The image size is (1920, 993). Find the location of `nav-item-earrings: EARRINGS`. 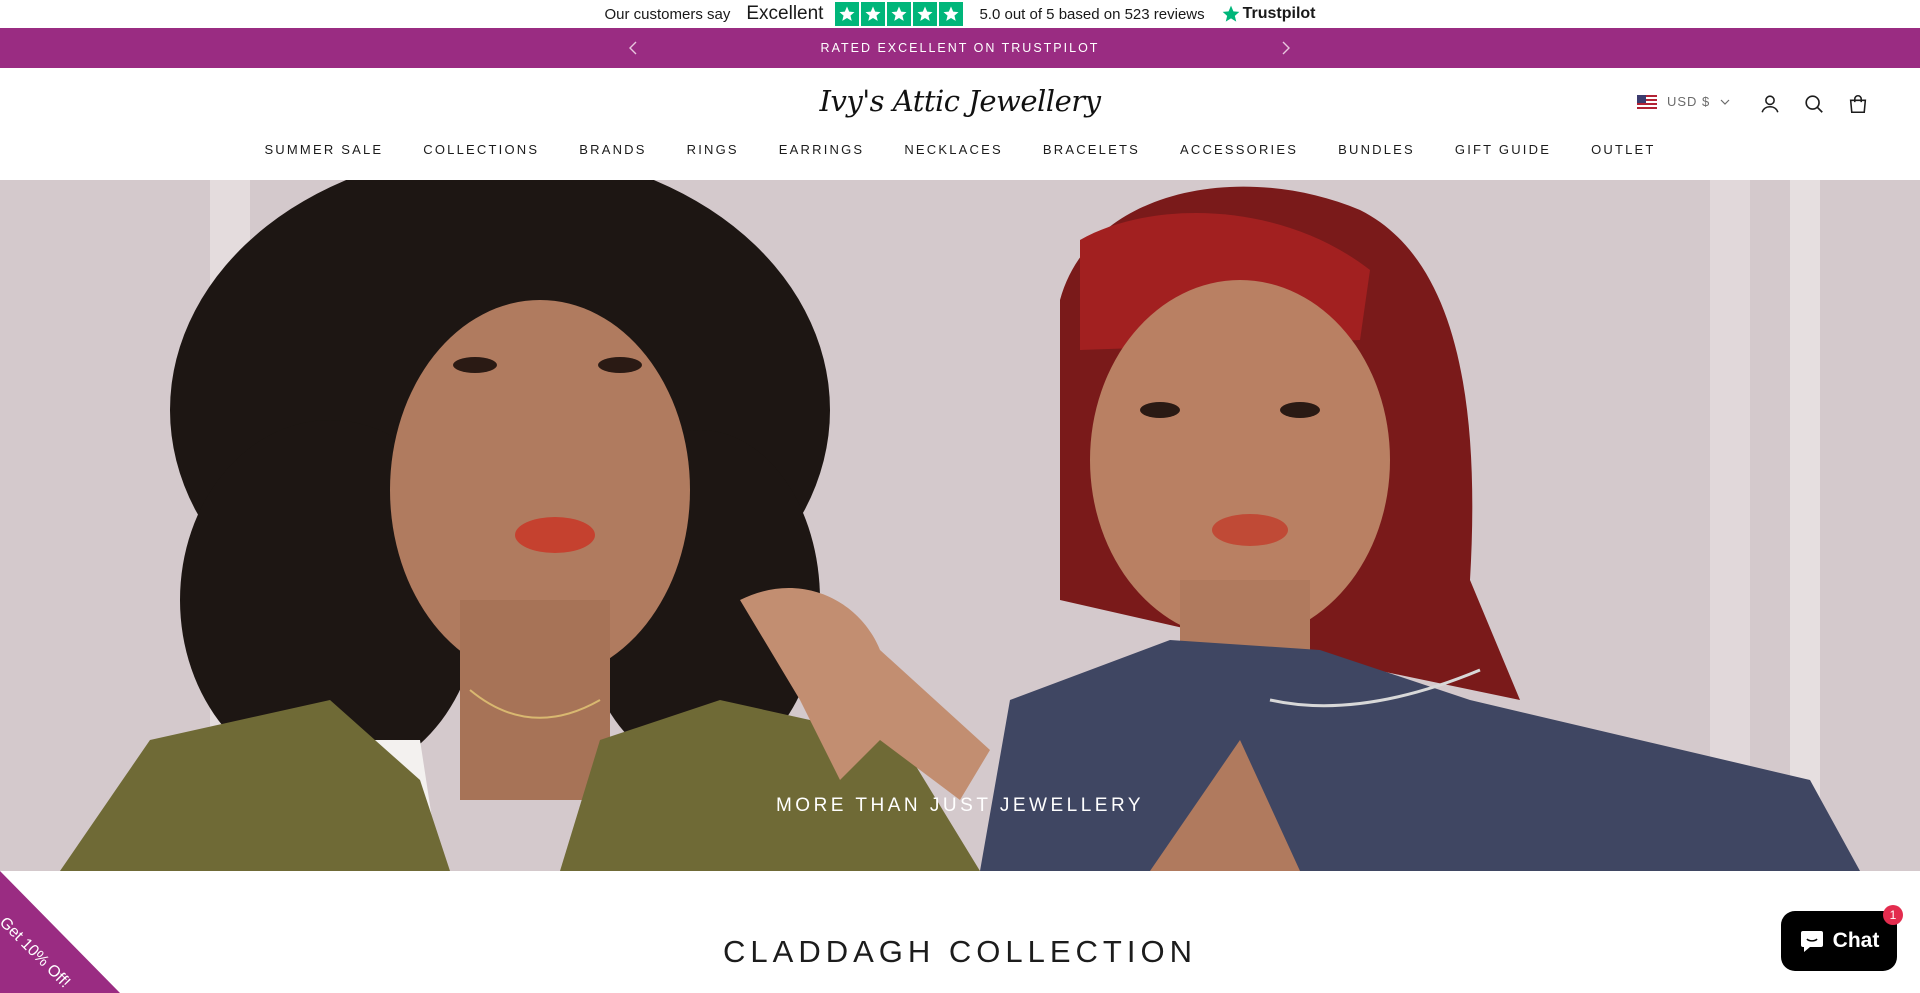

nav-item-earrings: EARRINGS is located at coordinates (822, 149).